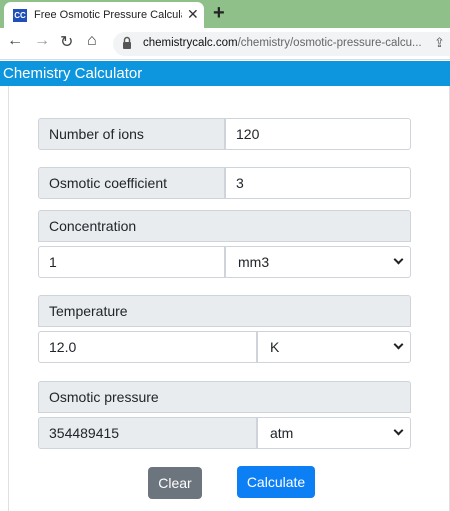 This screenshot has width=450, height=511. Describe the element at coordinates (127, 42) in the screenshot. I see `lock-icon` at that location.